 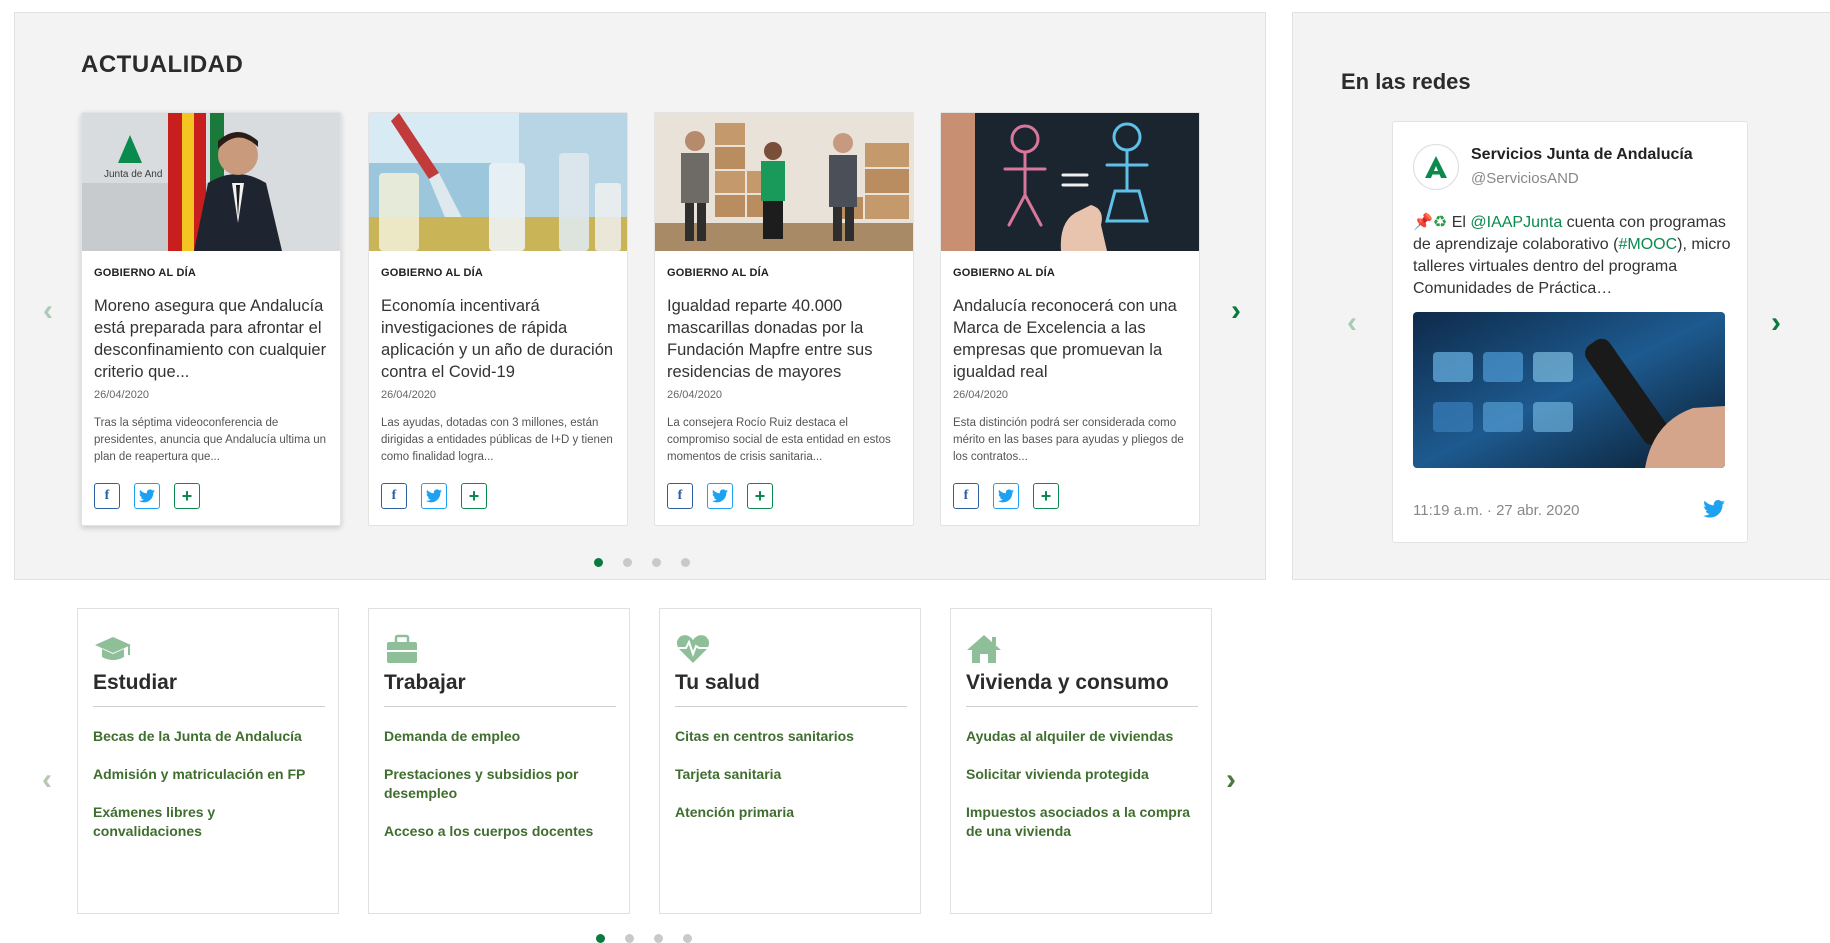 I want to click on service-card-title: Estudiar, so click(x=135, y=682).